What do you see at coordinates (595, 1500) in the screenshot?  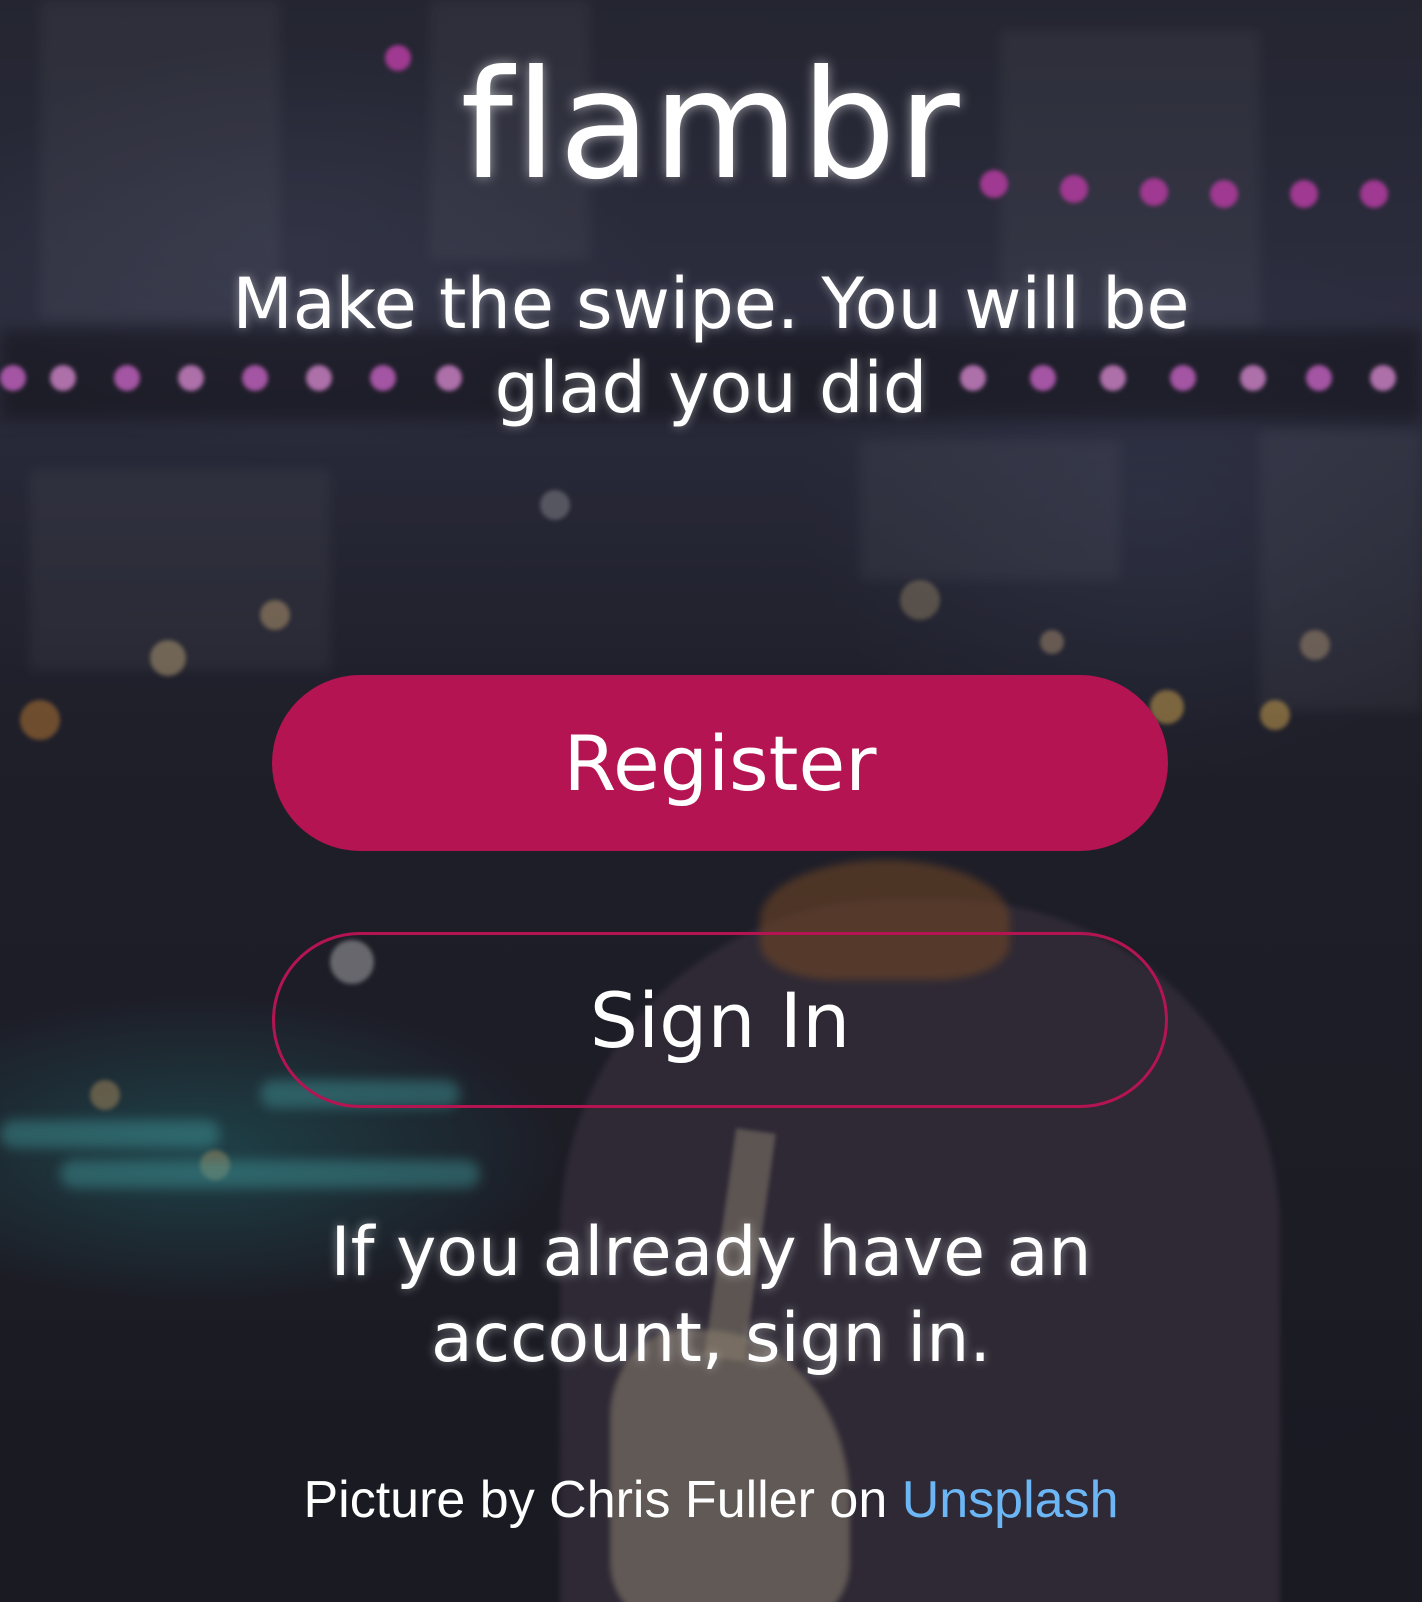 I see `photo-credit-text: Picture by Chris Fuller on` at bounding box center [595, 1500].